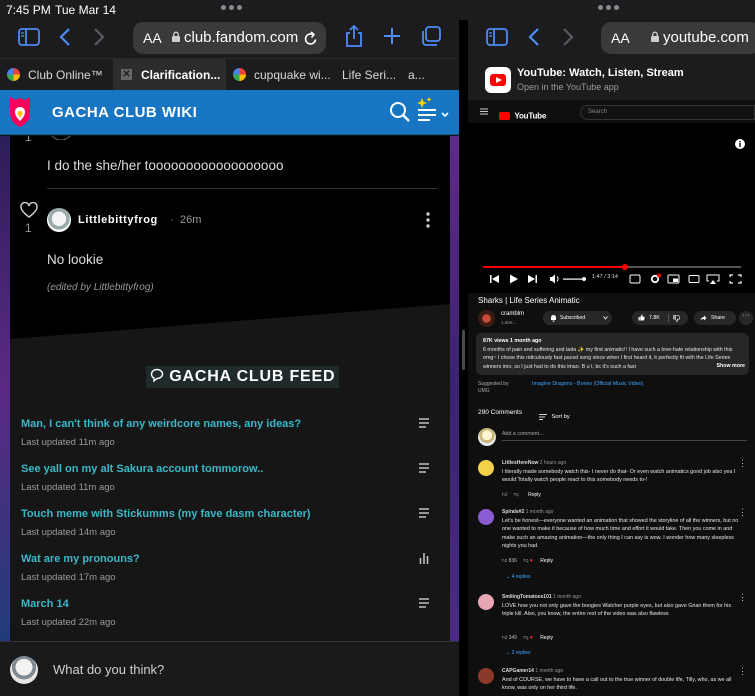 This screenshot has width=755, height=696. I want to click on comment-username: Littlebittyfrog, so click(118, 220).